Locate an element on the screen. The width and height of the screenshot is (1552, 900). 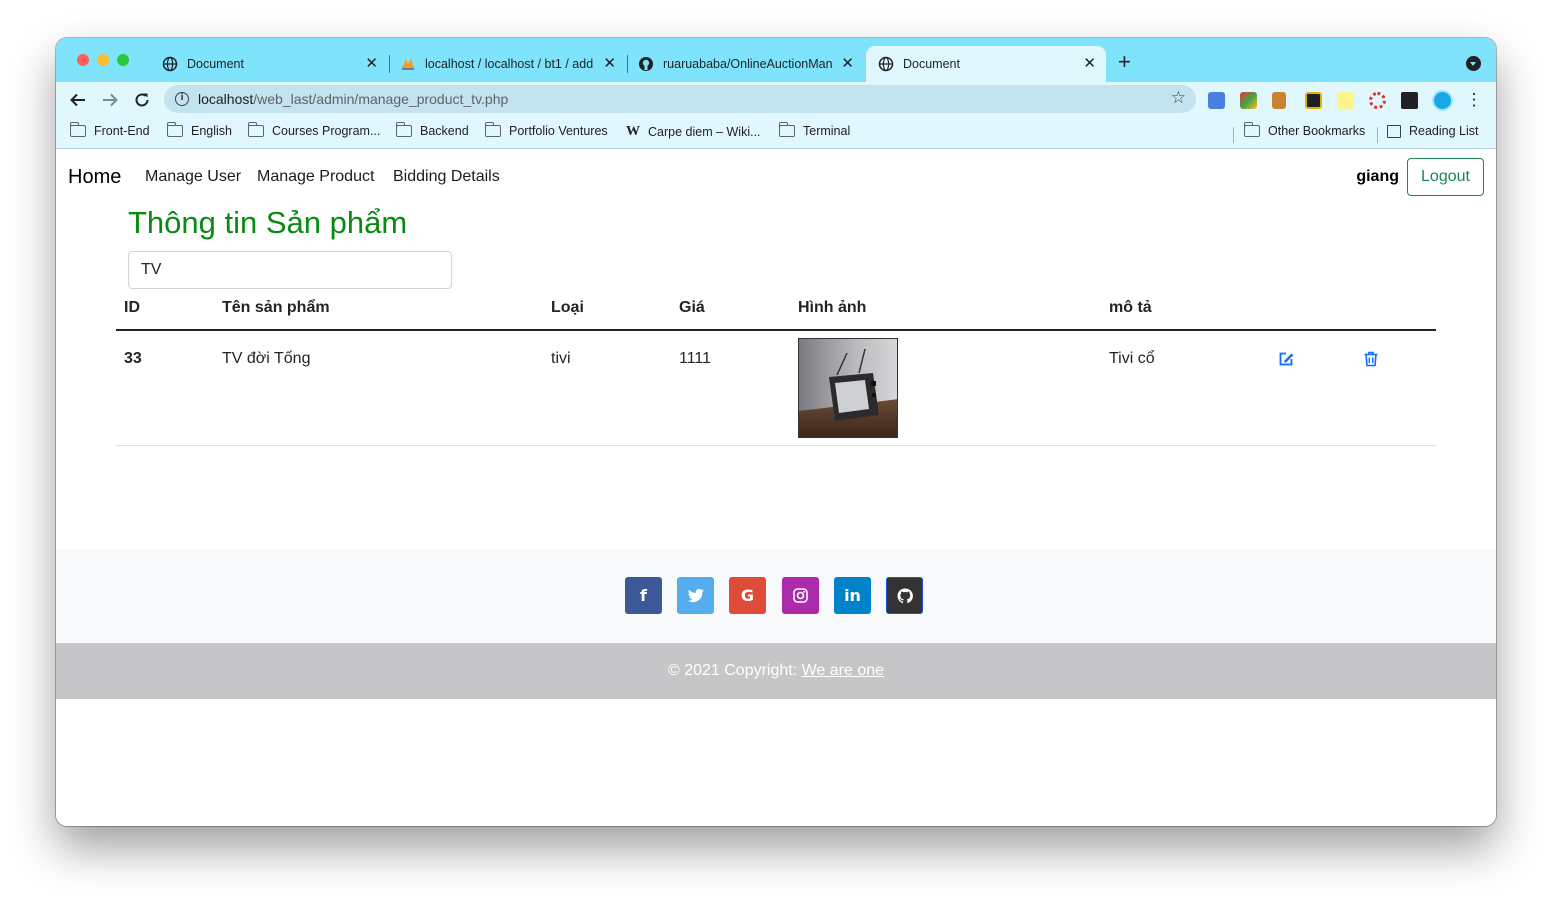
red-circle-extension-icon is located at coordinates (1377, 100).